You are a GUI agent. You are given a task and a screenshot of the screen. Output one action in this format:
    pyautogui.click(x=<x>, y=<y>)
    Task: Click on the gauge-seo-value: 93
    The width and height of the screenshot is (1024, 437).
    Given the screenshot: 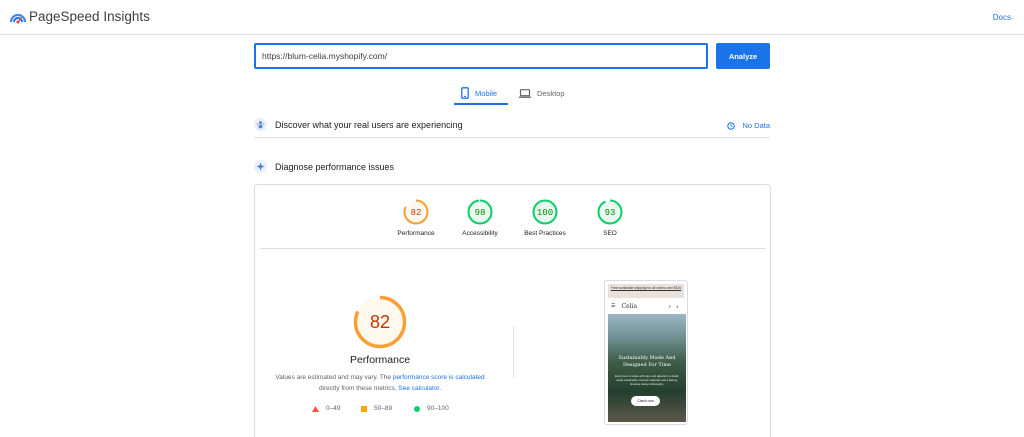 What is the action you would take?
    pyautogui.click(x=610, y=213)
    